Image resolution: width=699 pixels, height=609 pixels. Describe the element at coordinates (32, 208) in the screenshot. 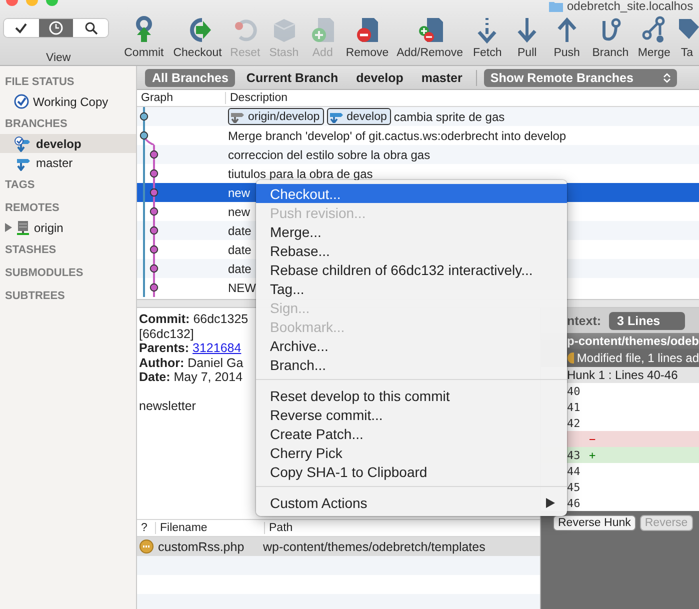

I see `section-heading: REMOTES` at that location.